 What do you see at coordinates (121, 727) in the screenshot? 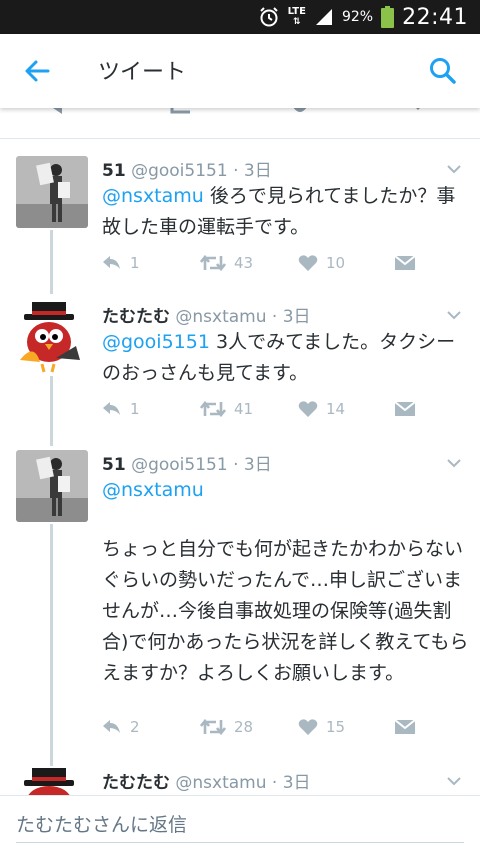
I see `reply-button: 2` at bounding box center [121, 727].